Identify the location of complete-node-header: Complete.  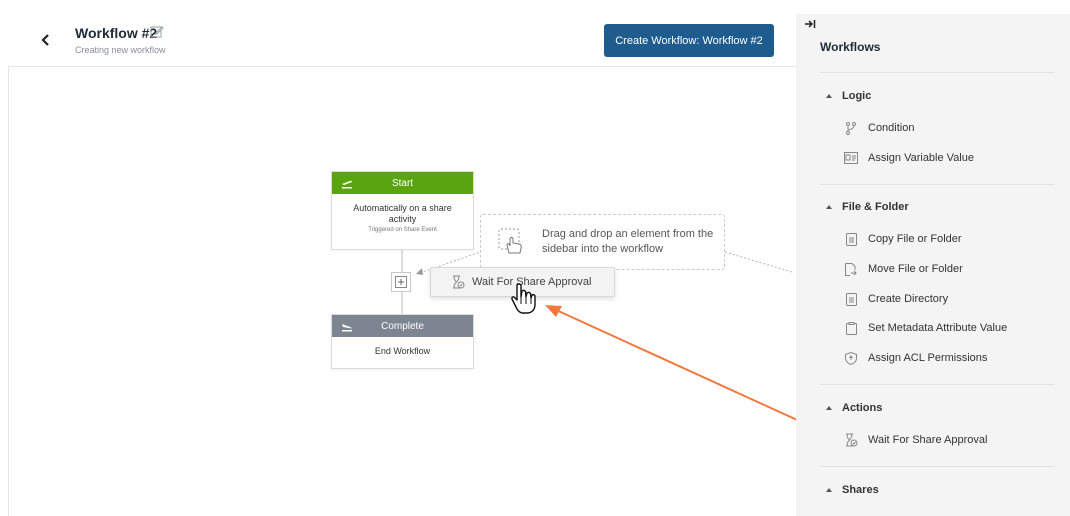
(402, 326).